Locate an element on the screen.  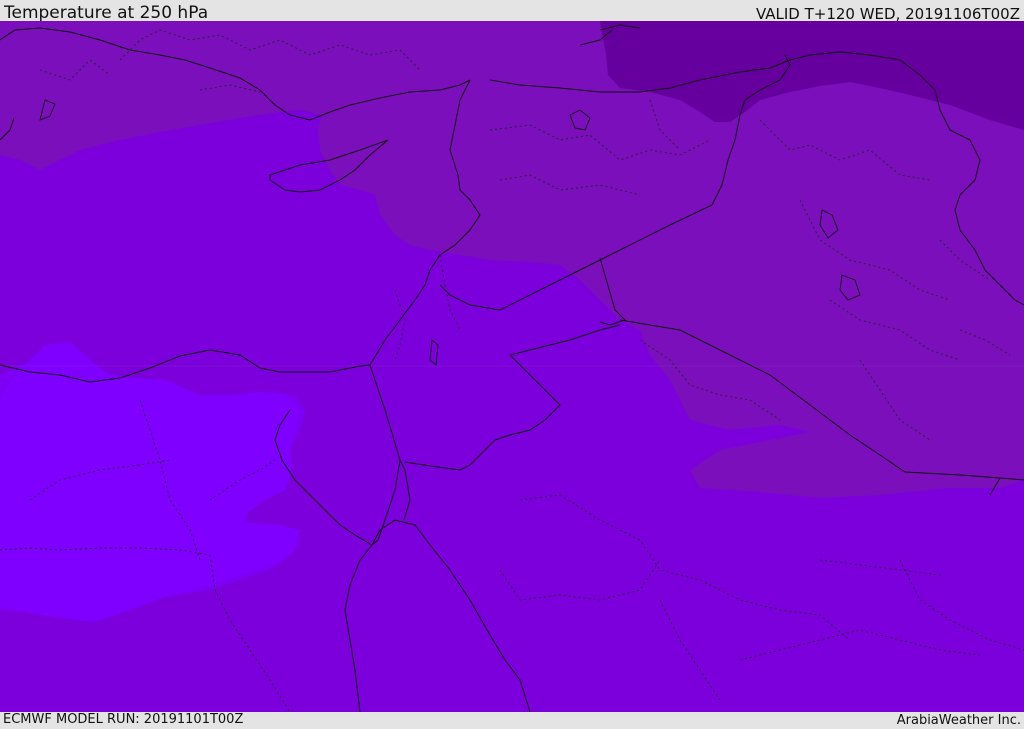
model-run-label: ECMWF MODEL RUN: 20191101T00Z is located at coordinates (123, 719).